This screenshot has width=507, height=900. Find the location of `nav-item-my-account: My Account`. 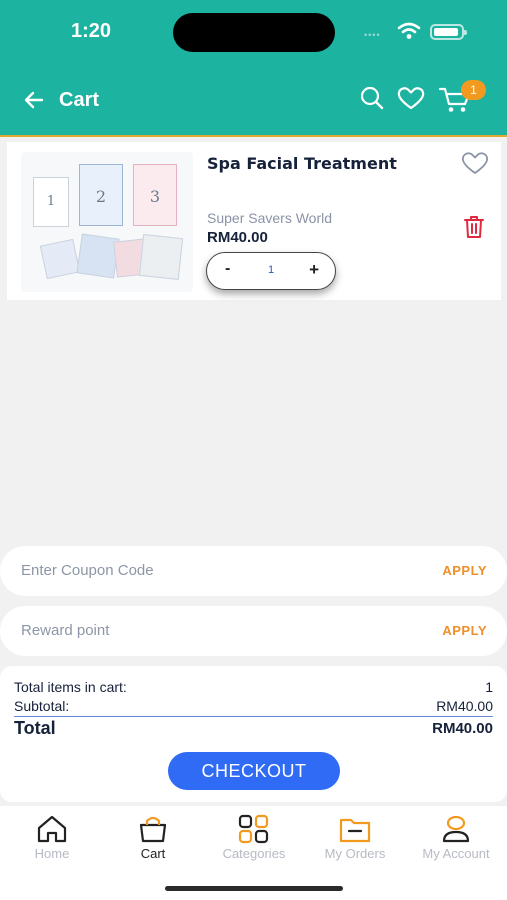

nav-item-my-account: My Account is located at coordinates (456, 837).